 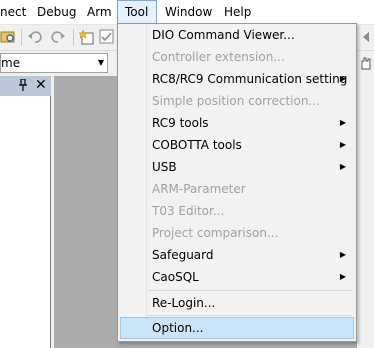 What do you see at coordinates (11, 63) in the screenshot?
I see `combo-value: me` at bounding box center [11, 63].